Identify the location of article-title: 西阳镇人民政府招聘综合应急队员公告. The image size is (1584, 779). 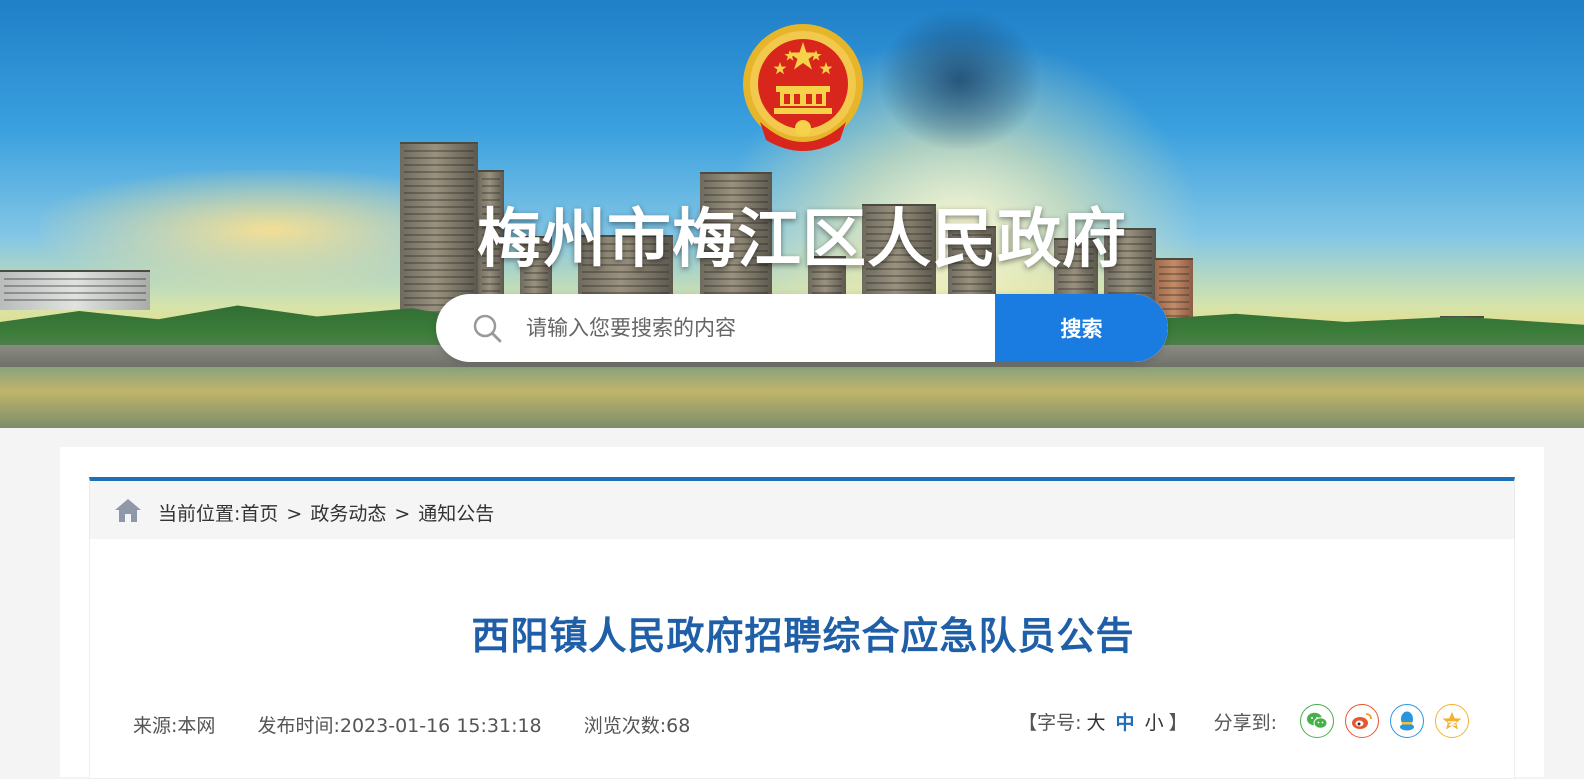
(803, 636).